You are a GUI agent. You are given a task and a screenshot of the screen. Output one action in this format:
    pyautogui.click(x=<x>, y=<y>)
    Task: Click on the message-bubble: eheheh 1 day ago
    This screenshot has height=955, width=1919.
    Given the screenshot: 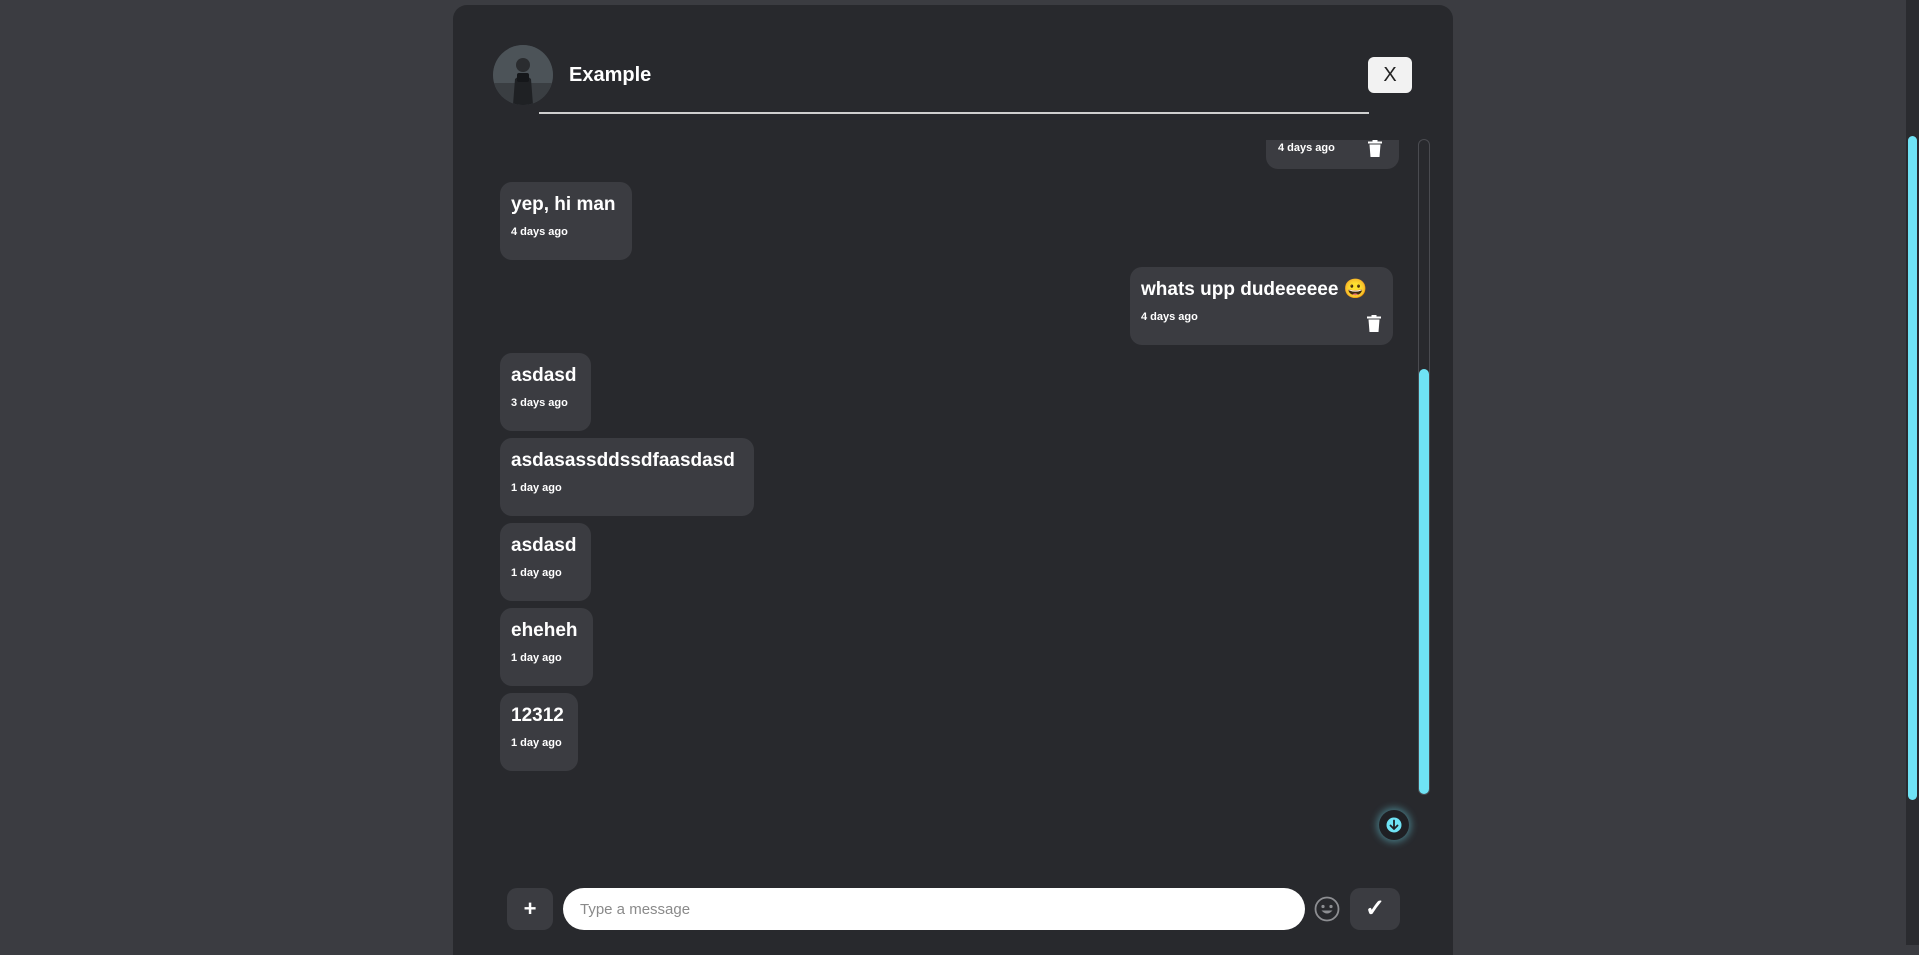 What is the action you would take?
    pyautogui.click(x=546, y=647)
    